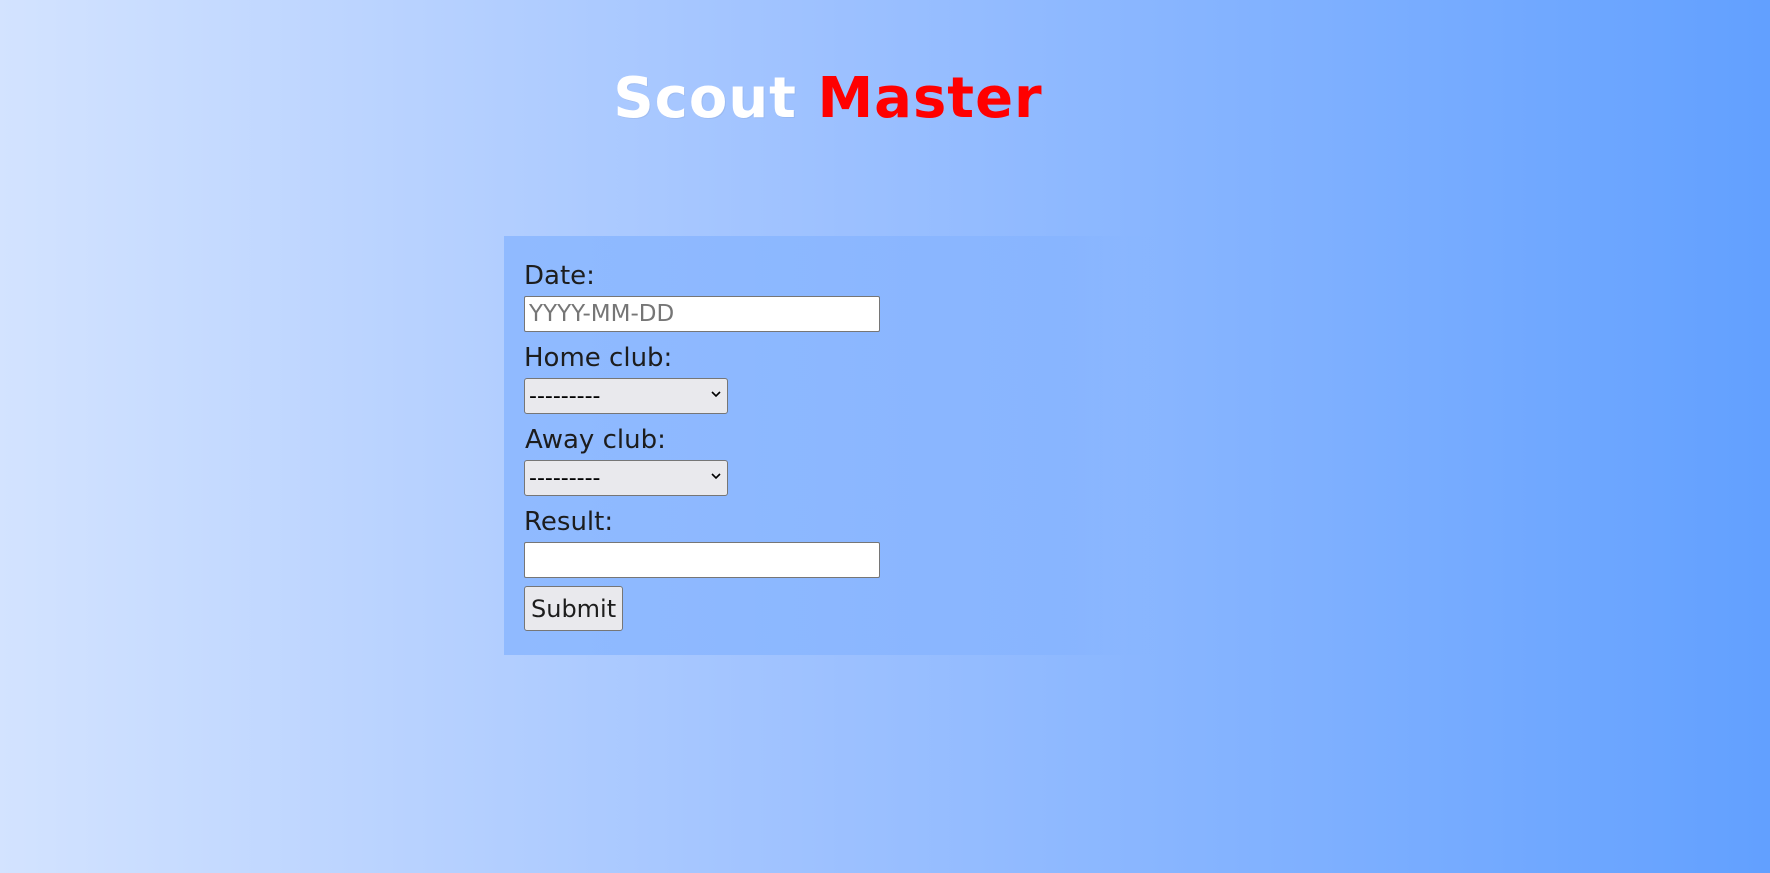 The width and height of the screenshot is (1770, 873). I want to click on away-club-label: Away club:, so click(595, 440).